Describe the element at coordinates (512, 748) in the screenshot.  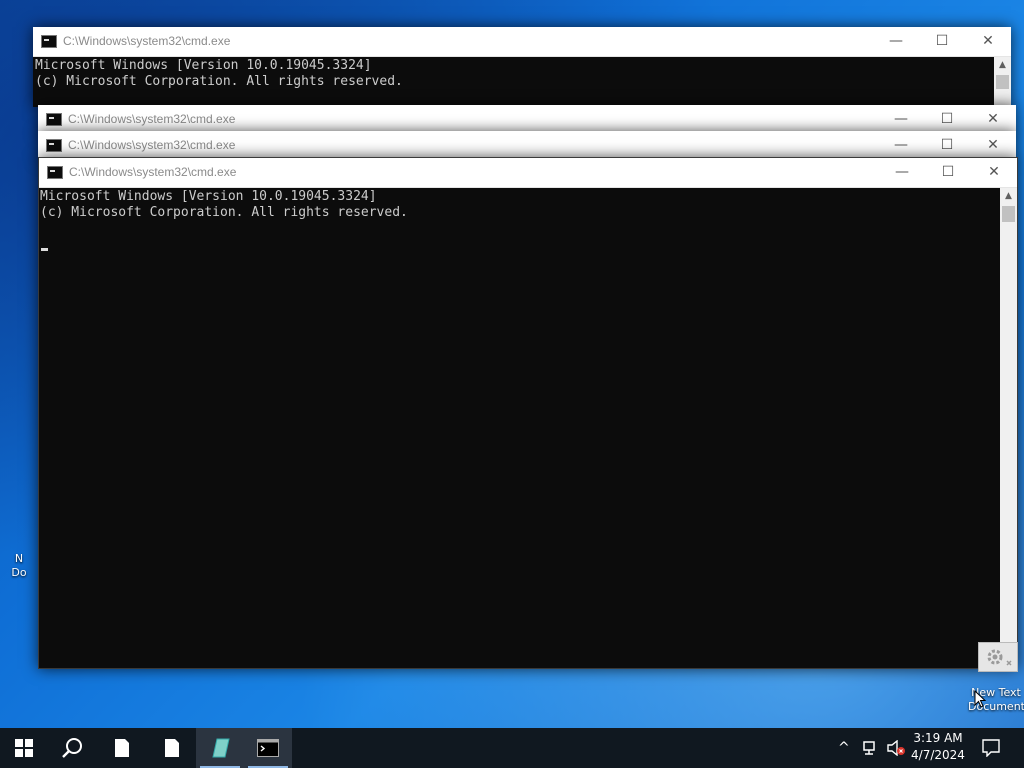
I see `taskbar: ^ 3:19 AM 4/7/2024` at that location.